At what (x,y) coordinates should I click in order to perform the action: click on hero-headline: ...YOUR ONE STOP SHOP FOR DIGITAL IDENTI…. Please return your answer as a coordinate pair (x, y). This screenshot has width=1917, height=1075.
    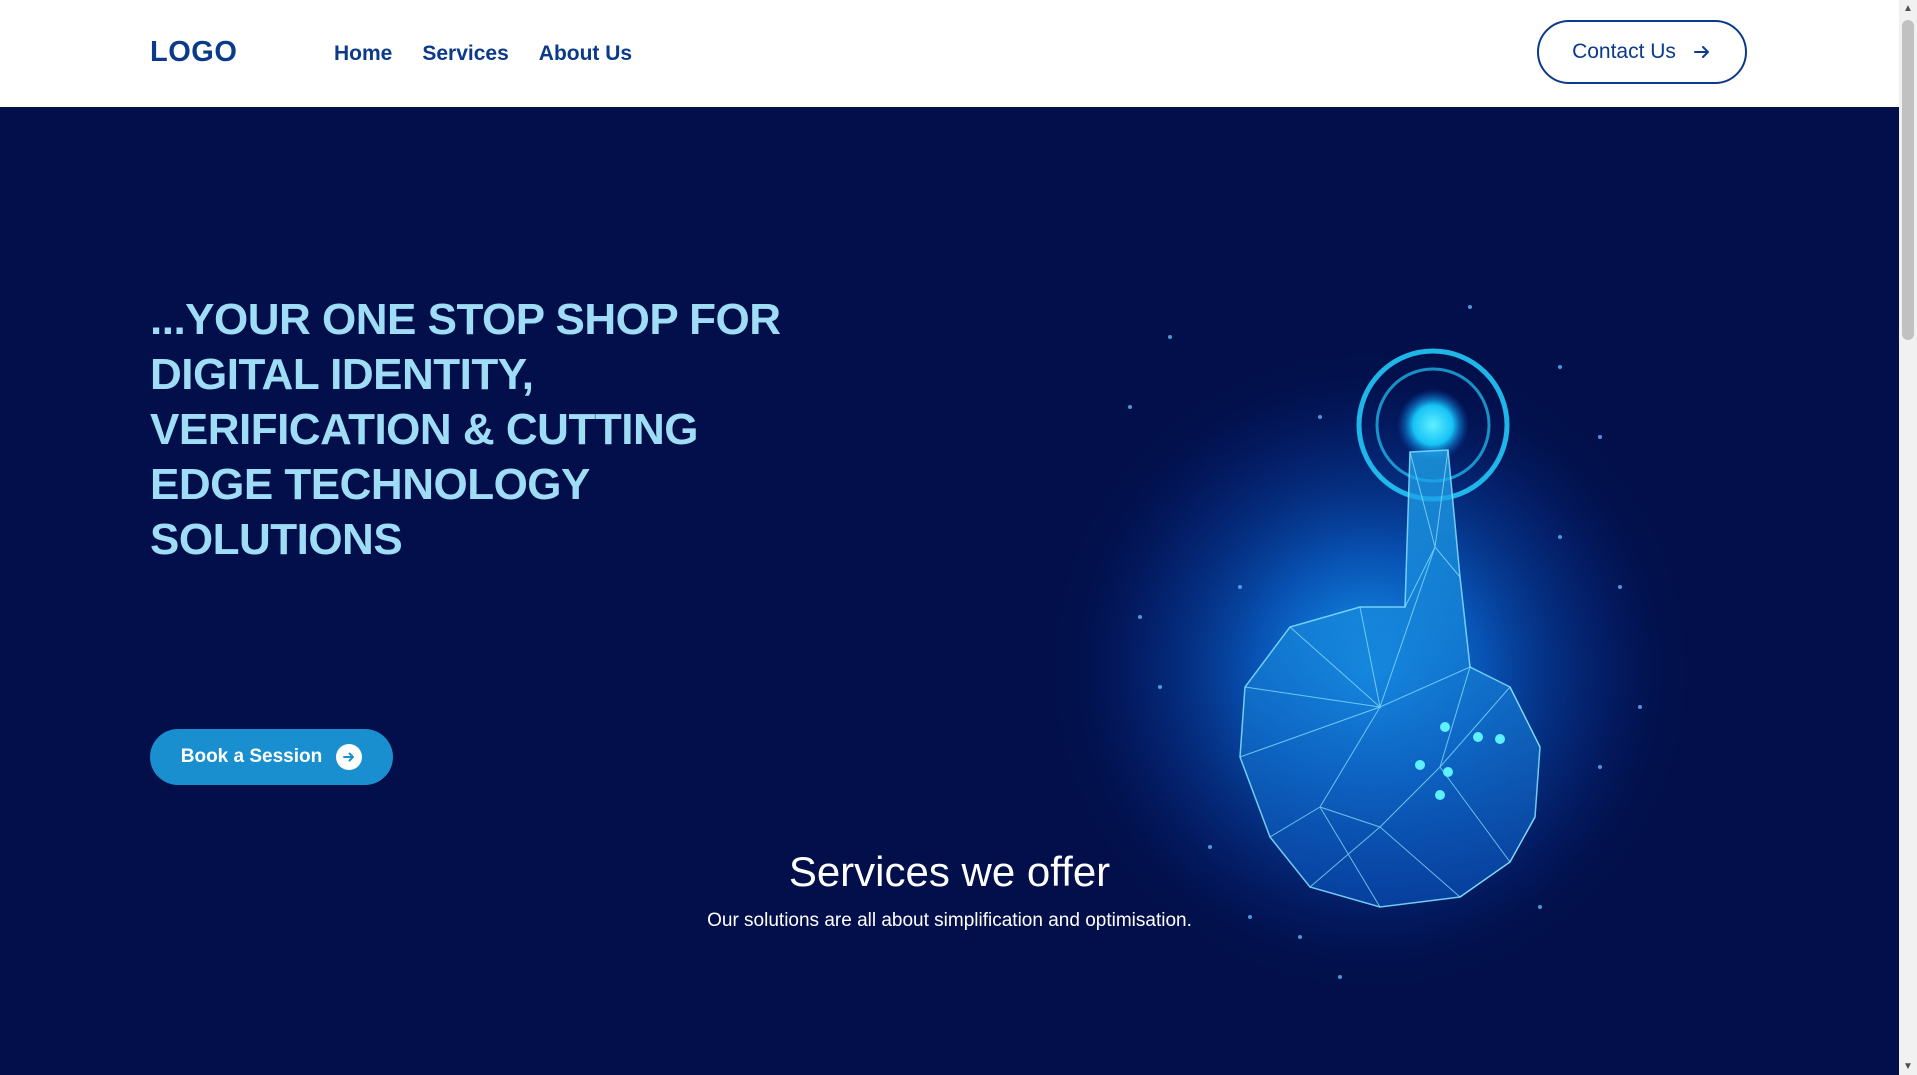
    Looking at the image, I should click on (465, 429).